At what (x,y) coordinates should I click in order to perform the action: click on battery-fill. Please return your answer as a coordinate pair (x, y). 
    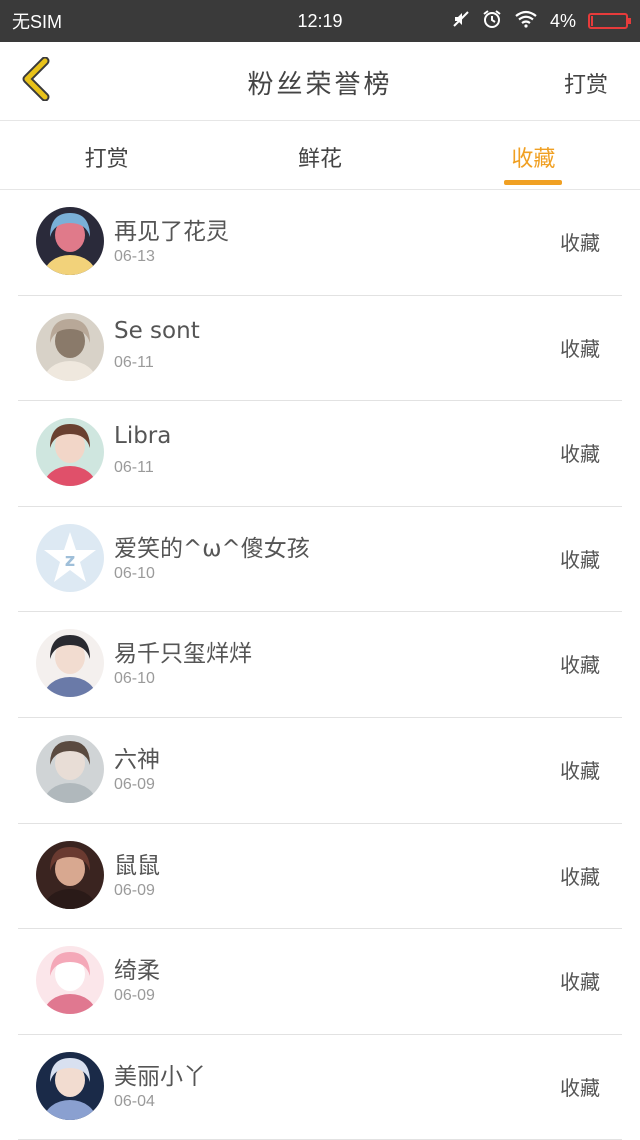
    Looking at the image, I should click on (592, 21).